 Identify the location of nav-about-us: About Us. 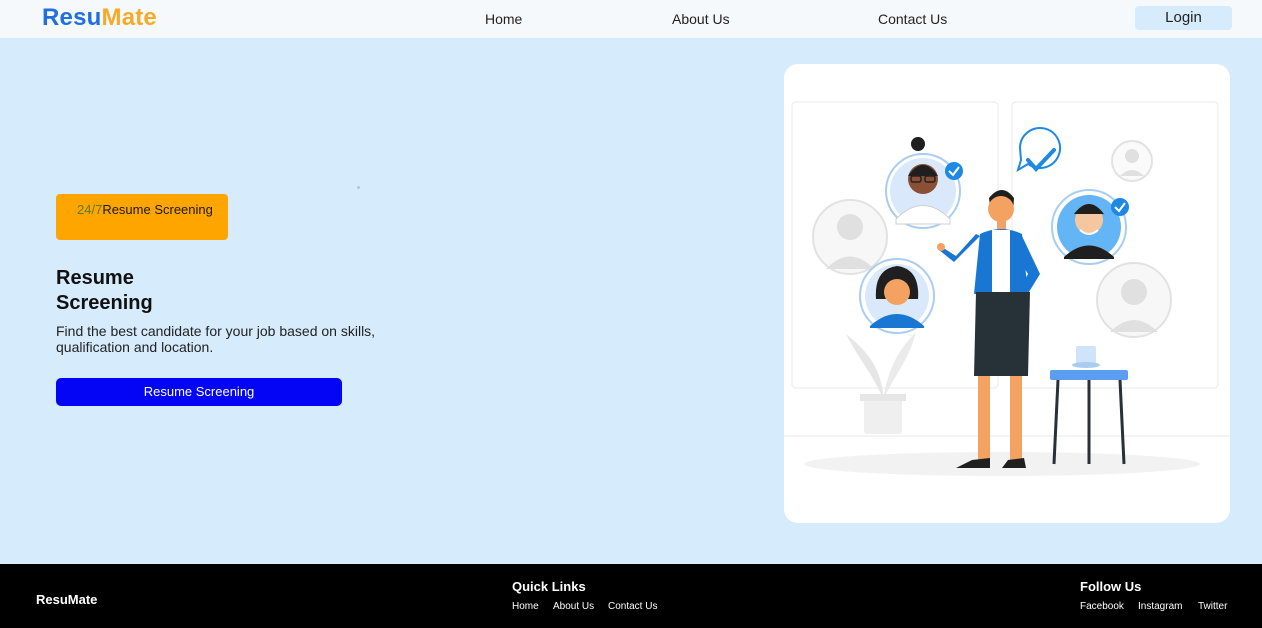
(701, 19).